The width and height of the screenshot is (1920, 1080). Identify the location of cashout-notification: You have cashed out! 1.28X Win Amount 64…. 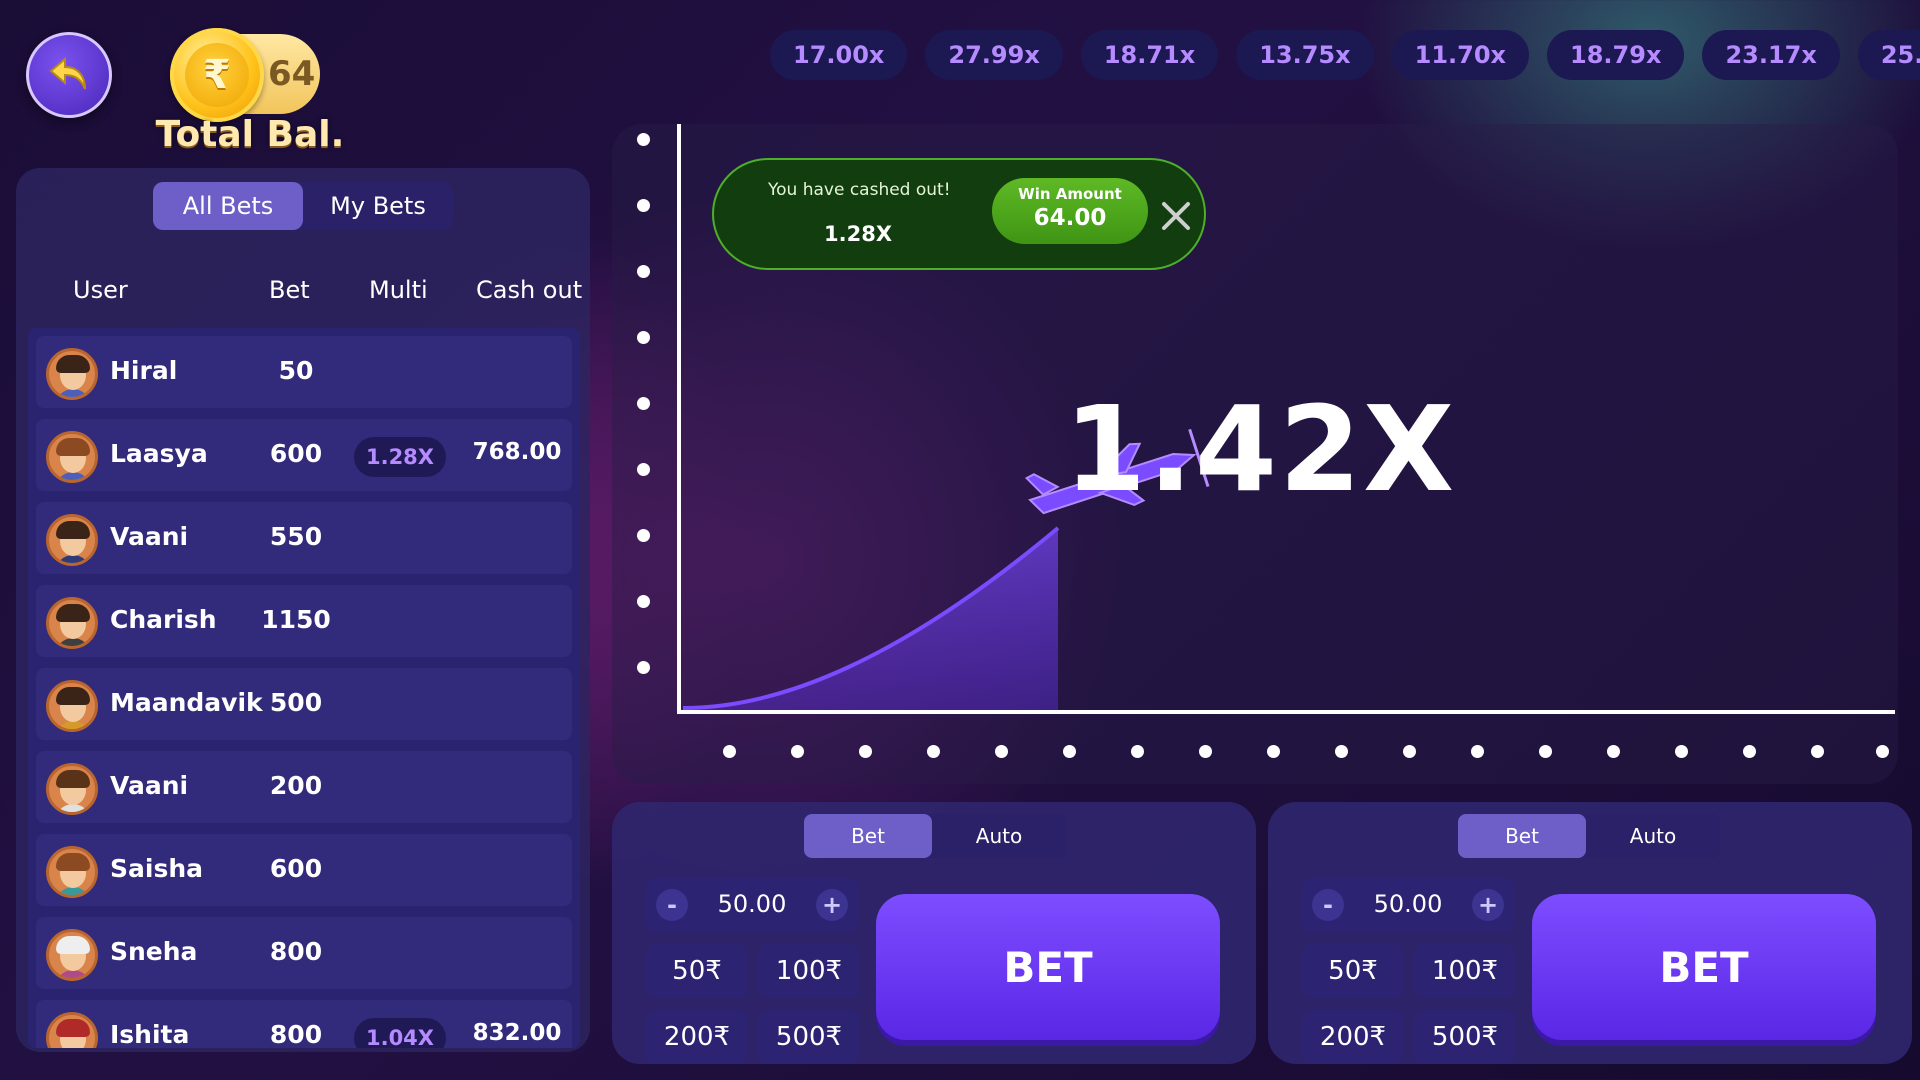
(959, 214).